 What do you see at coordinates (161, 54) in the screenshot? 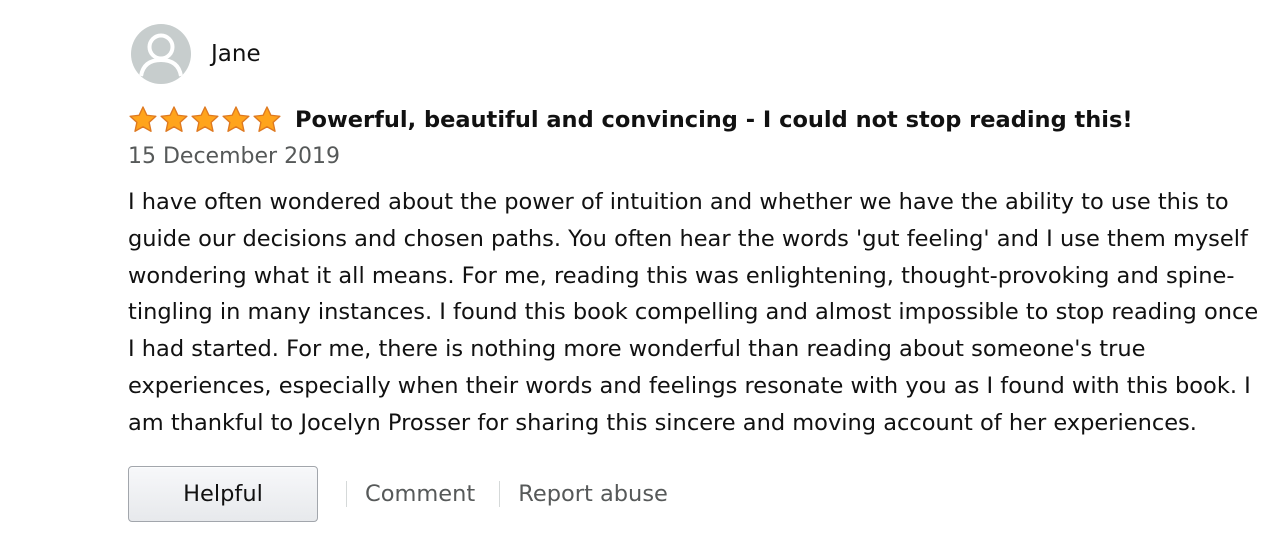
I see `avatar-icon` at bounding box center [161, 54].